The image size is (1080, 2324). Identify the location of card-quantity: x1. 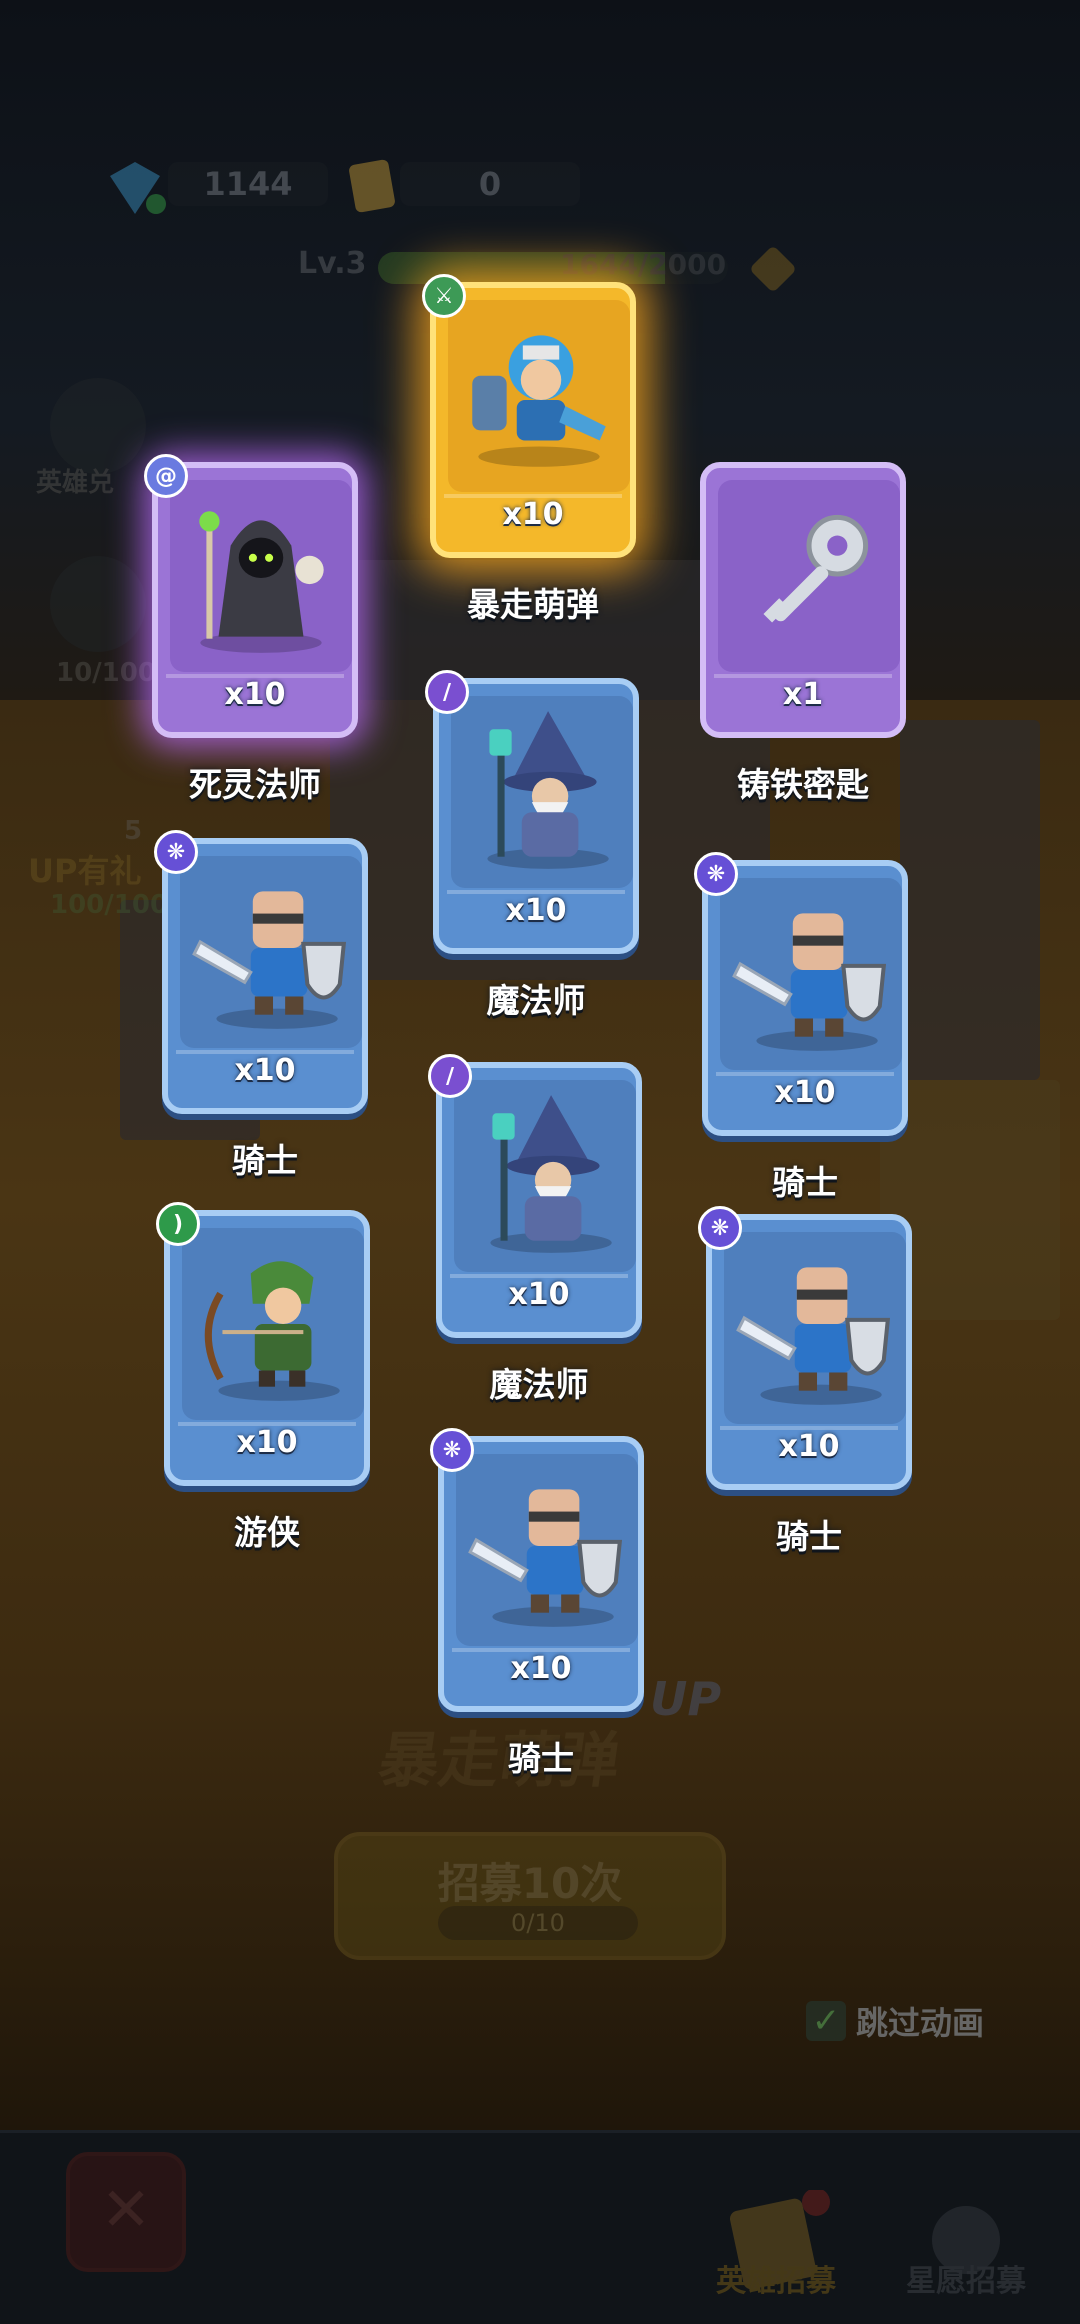
(803, 694).